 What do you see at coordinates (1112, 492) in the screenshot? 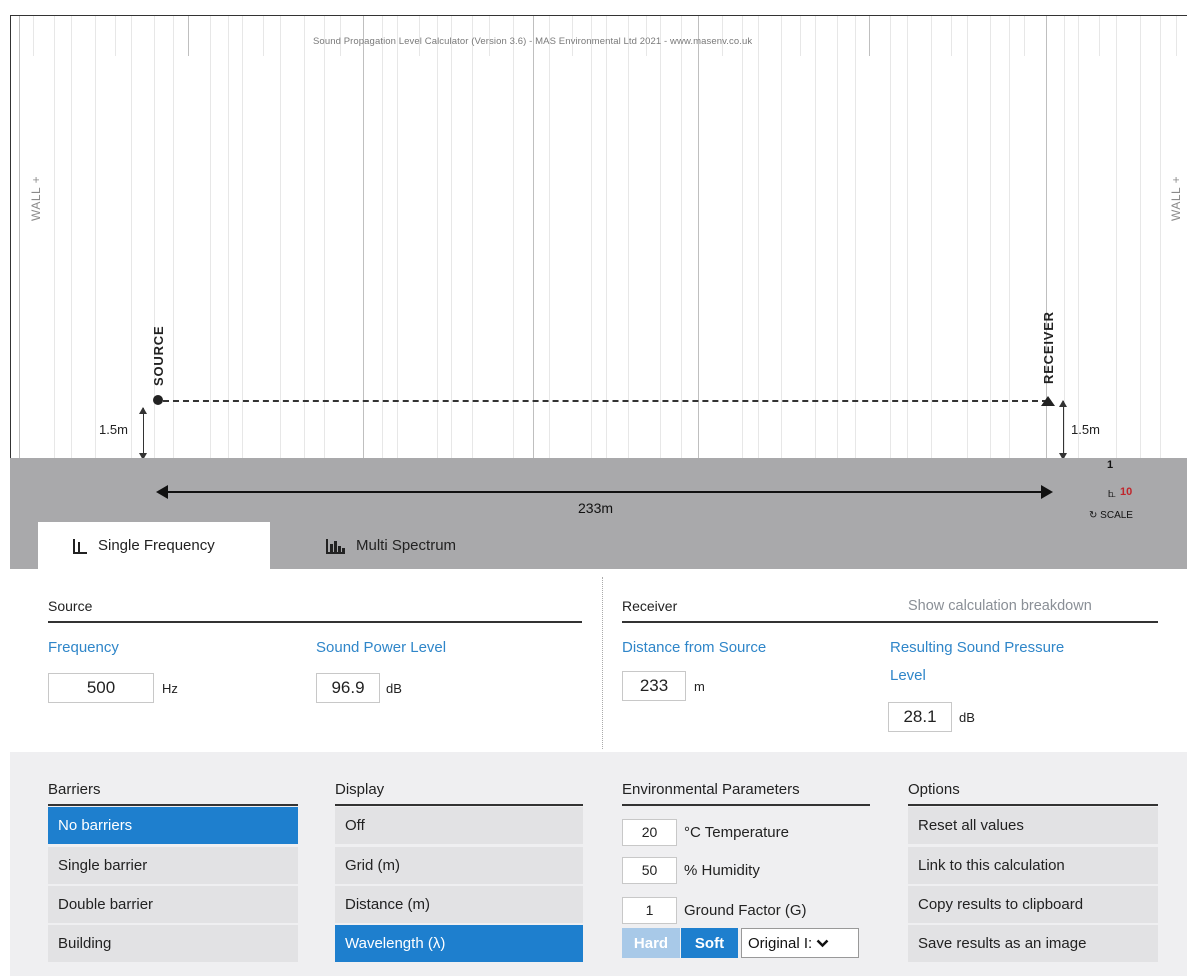
I see `scale-axes-icon: ⦜` at bounding box center [1112, 492].